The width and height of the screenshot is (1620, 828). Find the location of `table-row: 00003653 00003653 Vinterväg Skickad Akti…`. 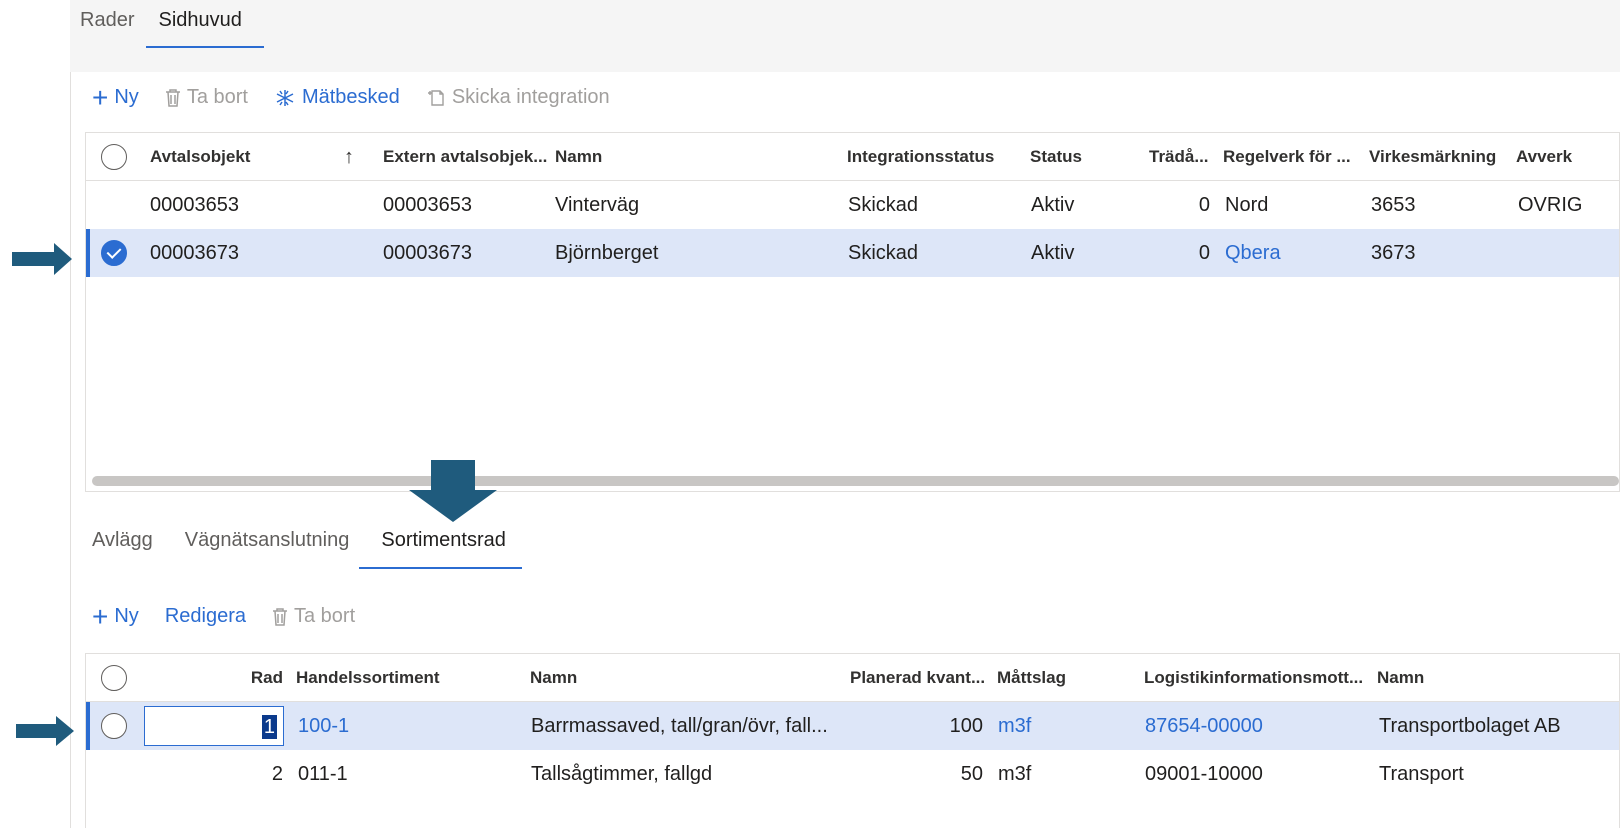

table-row: 00003653 00003653 Vinterväg Skickad Akti… is located at coordinates (852, 205).